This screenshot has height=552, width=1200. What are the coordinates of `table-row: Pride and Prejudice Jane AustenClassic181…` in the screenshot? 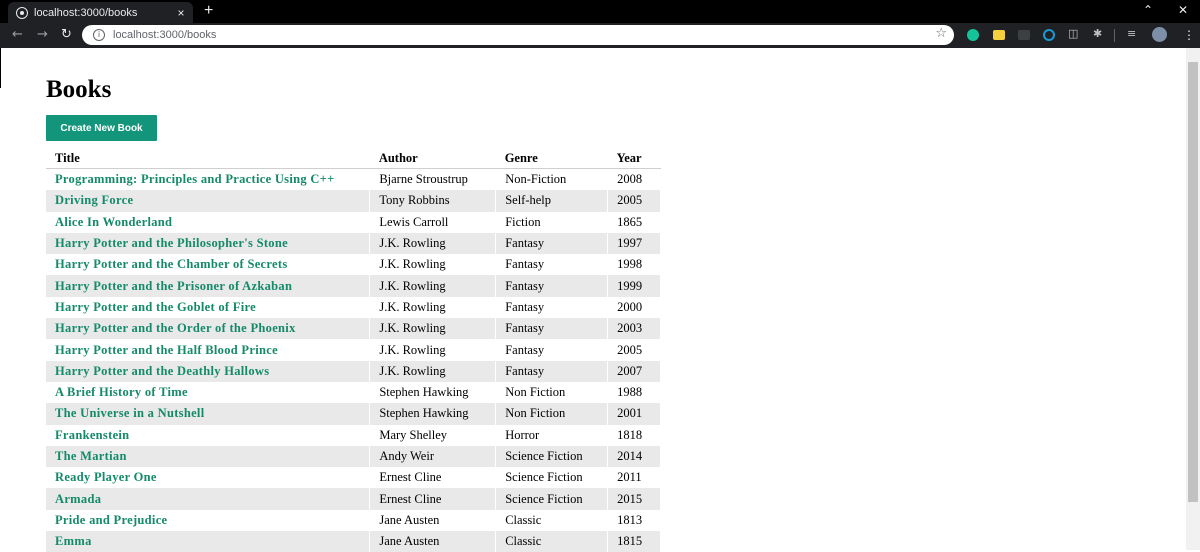 It's located at (353, 520).